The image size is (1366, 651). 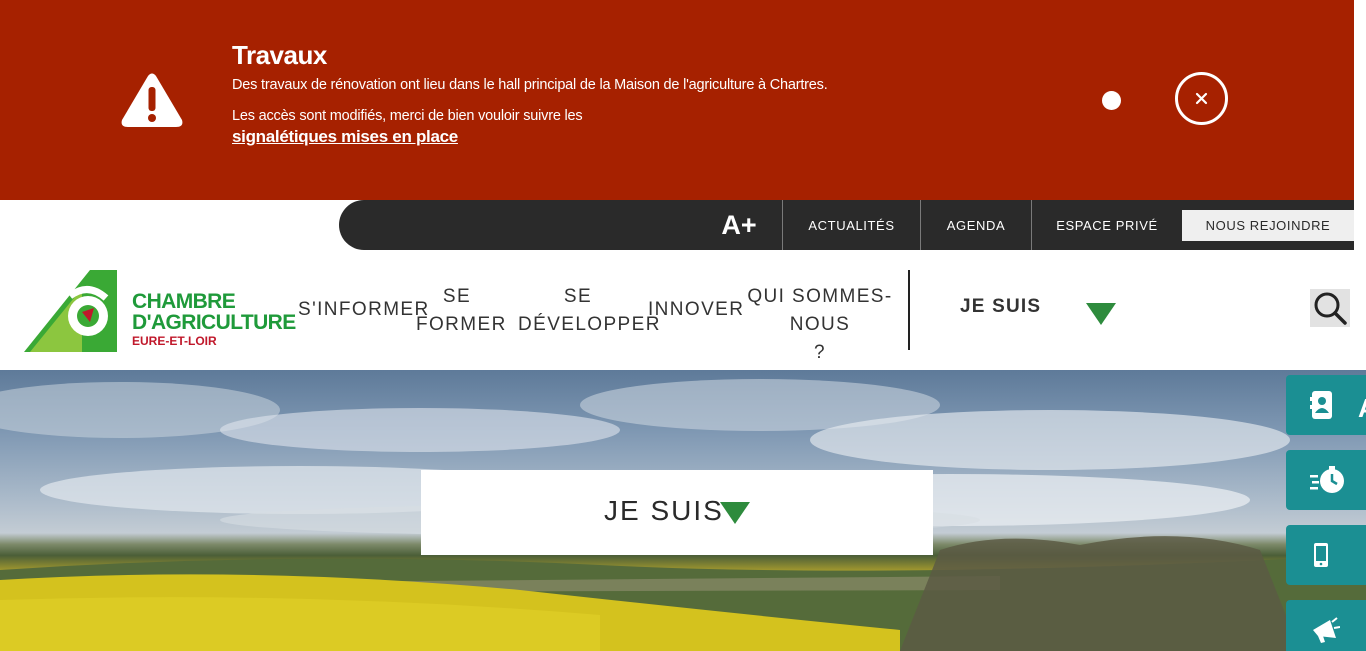 What do you see at coordinates (664, 510) in the screenshot?
I see `je-suis-label: JE SUIS` at bounding box center [664, 510].